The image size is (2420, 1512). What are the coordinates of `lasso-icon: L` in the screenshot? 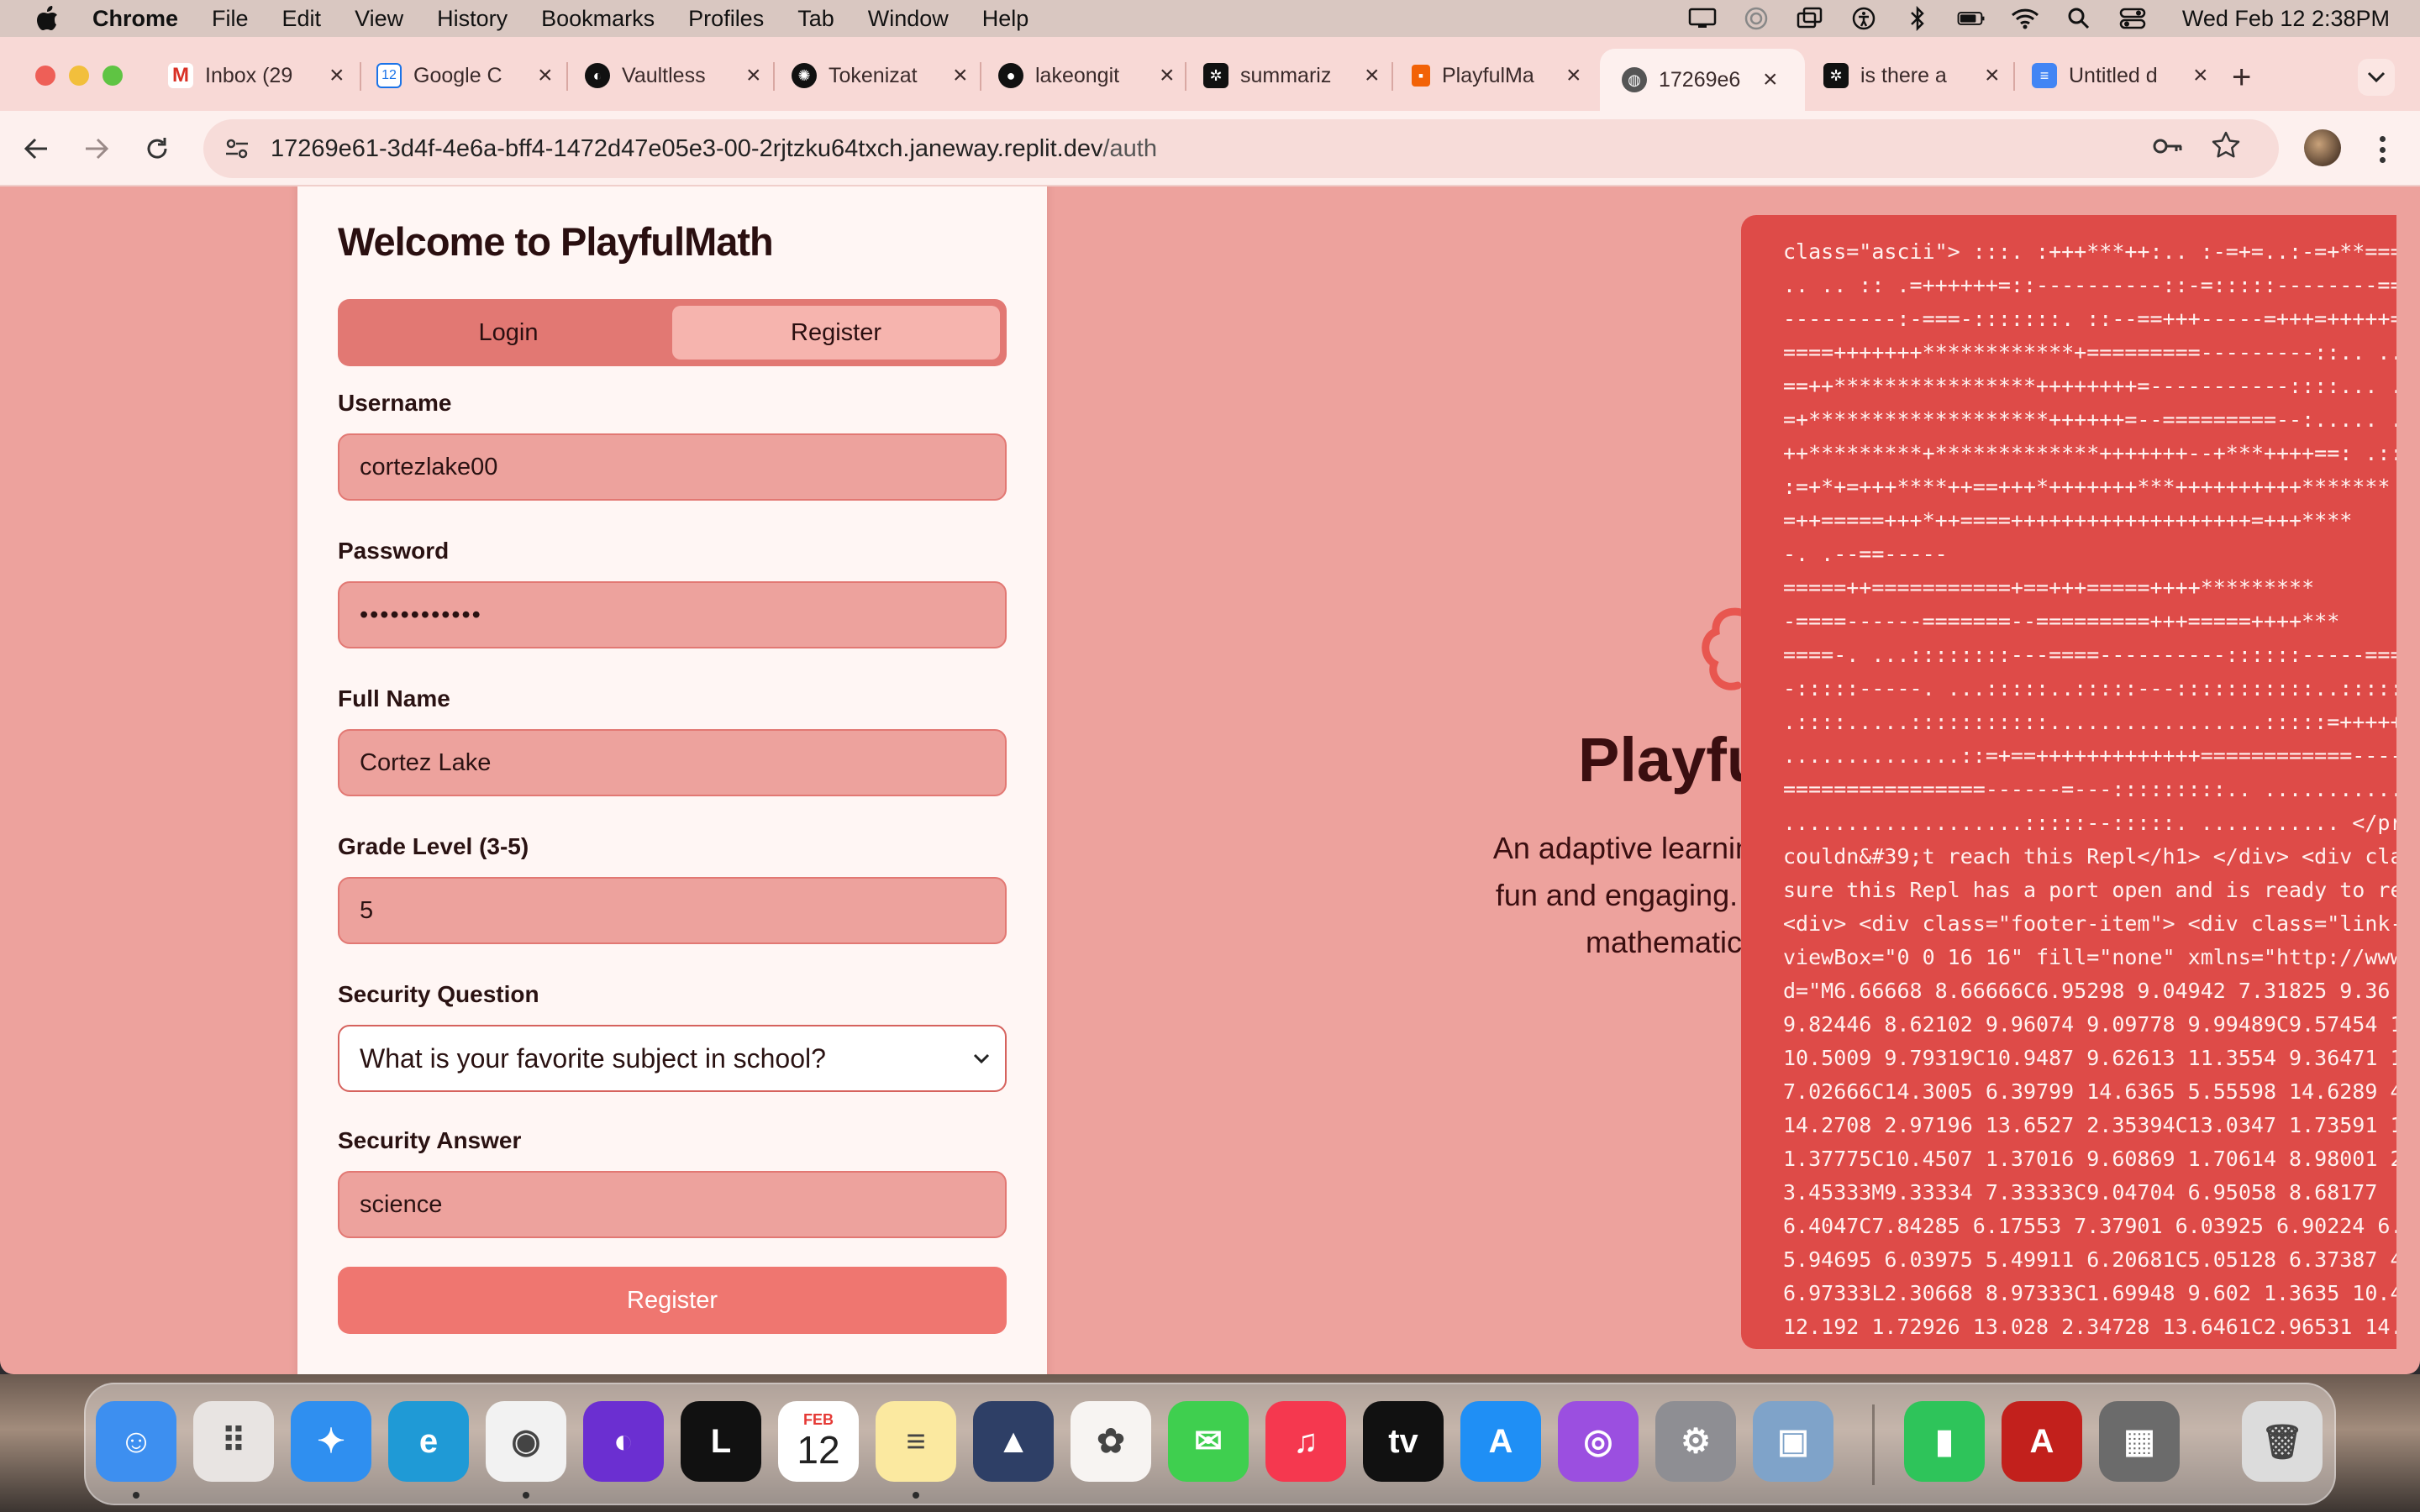 It's located at (721, 1441).